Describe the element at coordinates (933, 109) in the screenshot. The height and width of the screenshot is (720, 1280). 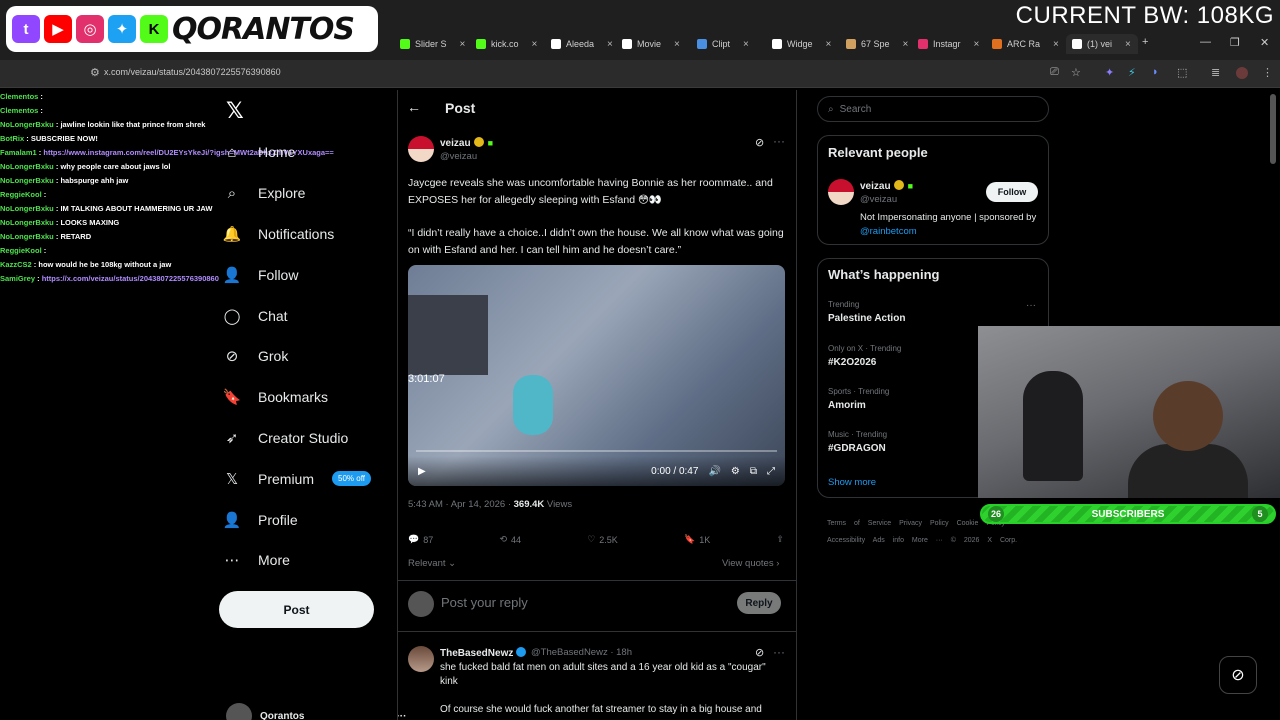
I see `search-input: ⌕ Search` at that location.